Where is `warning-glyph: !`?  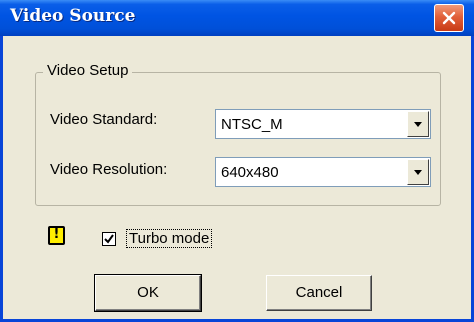 warning-glyph: ! is located at coordinates (56, 234).